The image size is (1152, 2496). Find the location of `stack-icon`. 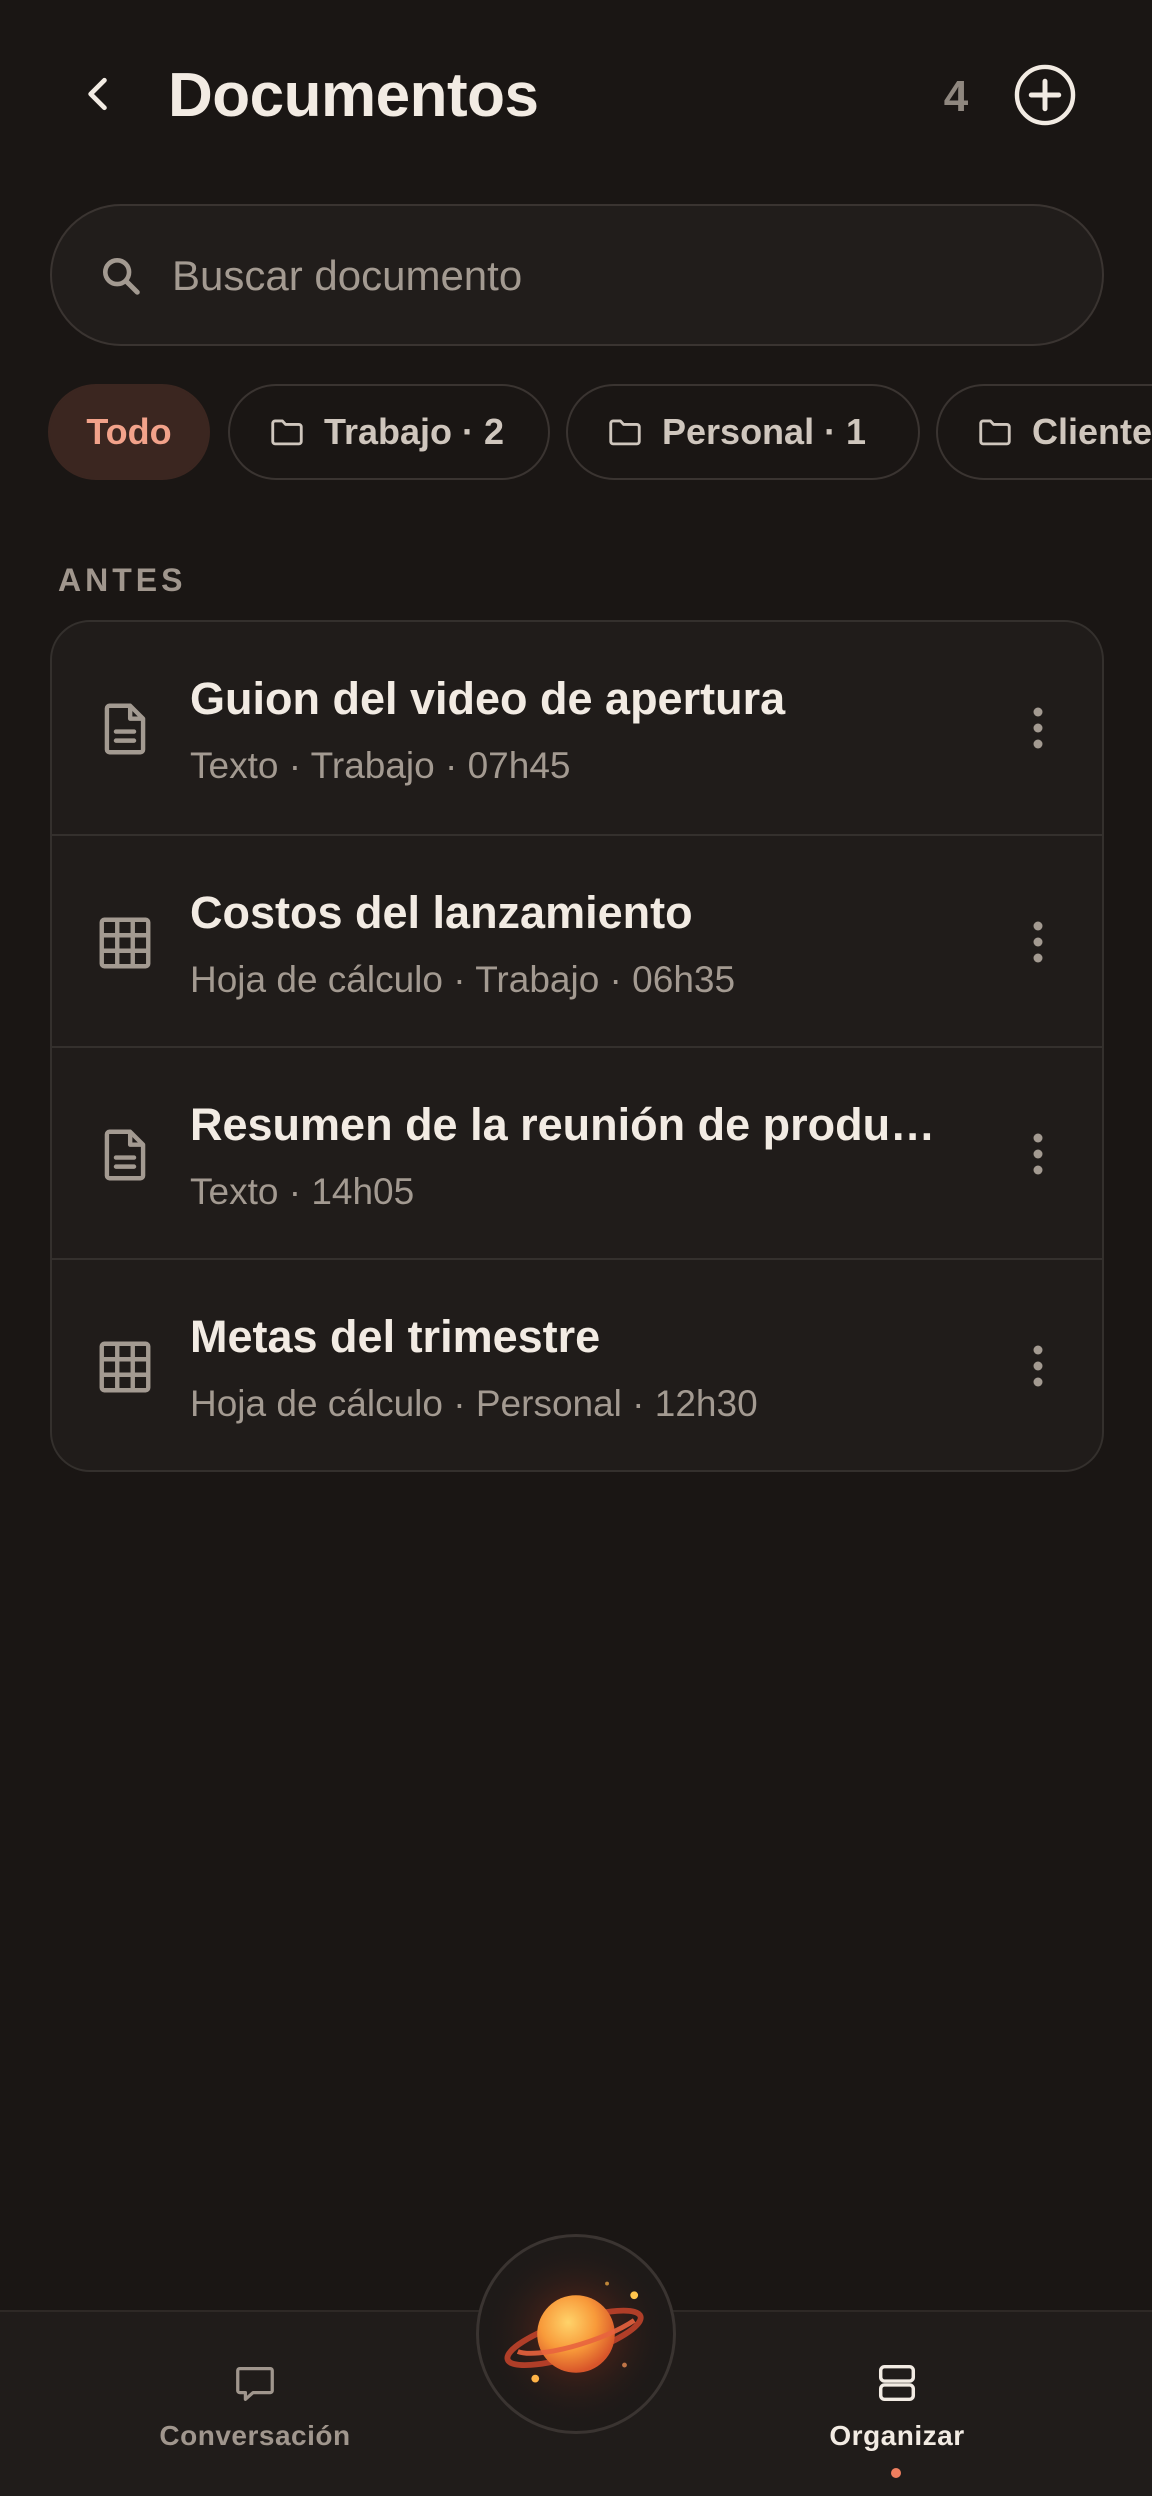

stack-icon is located at coordinates (897, 2383).